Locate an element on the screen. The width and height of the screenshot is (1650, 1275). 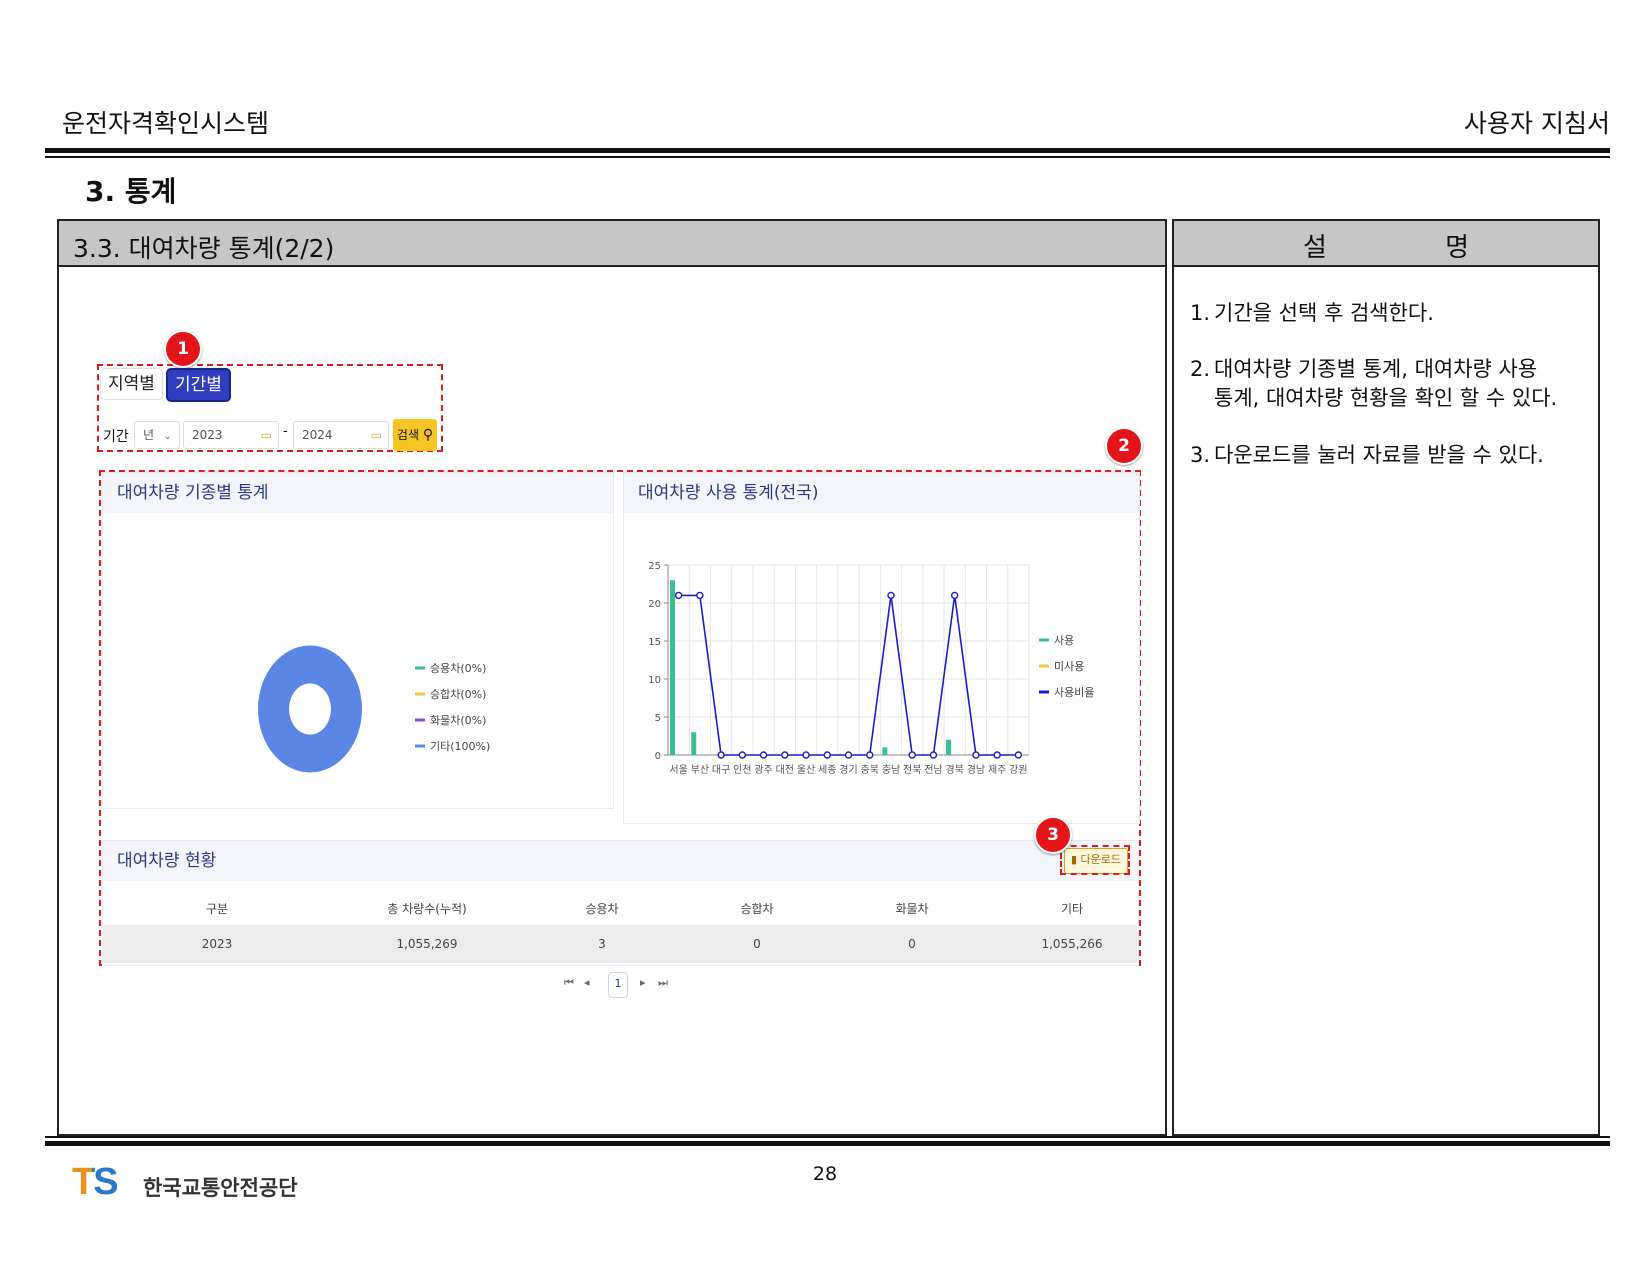
description-item-text-cont: 통계, 대여차량 현황을 확인 할 수 있다. is located at coordinates (1386, 398).